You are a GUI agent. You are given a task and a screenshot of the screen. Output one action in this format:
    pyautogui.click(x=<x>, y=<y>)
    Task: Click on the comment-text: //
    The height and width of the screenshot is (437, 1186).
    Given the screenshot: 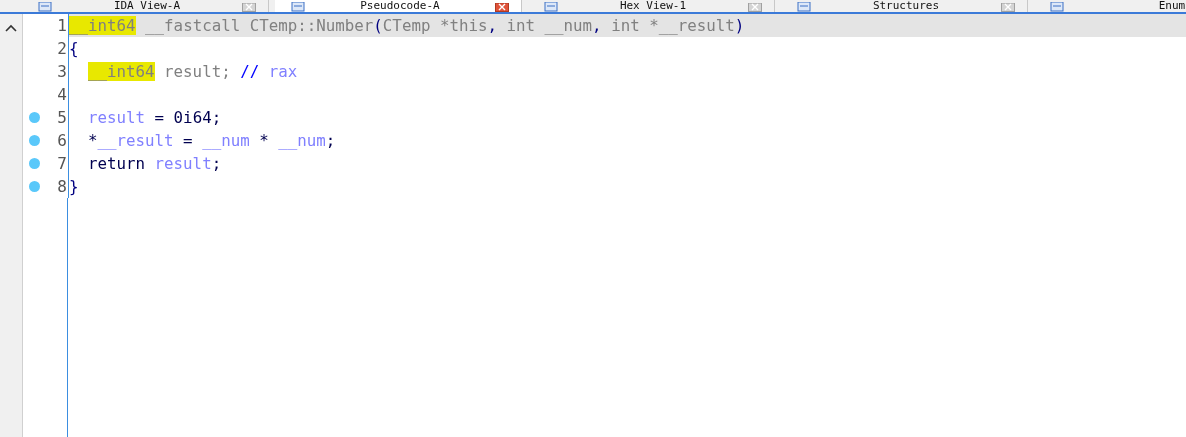 What is the action you would take?
    pyautogui.click(x=250, y=71)
    